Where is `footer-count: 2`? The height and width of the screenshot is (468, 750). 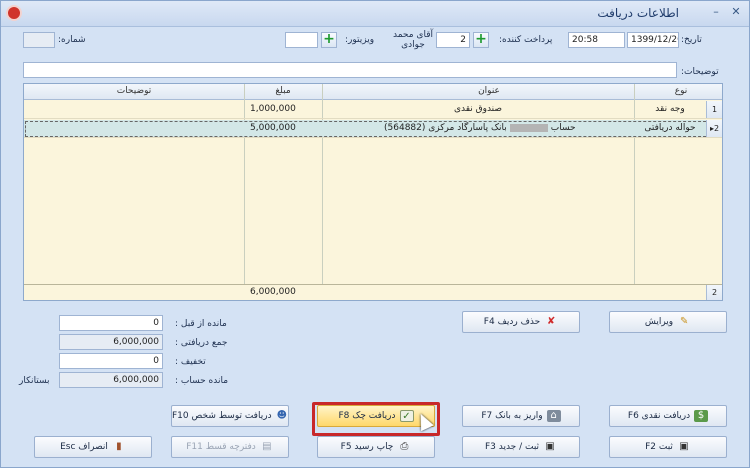
footer-count: 2 is located at coordinates (714, 292).